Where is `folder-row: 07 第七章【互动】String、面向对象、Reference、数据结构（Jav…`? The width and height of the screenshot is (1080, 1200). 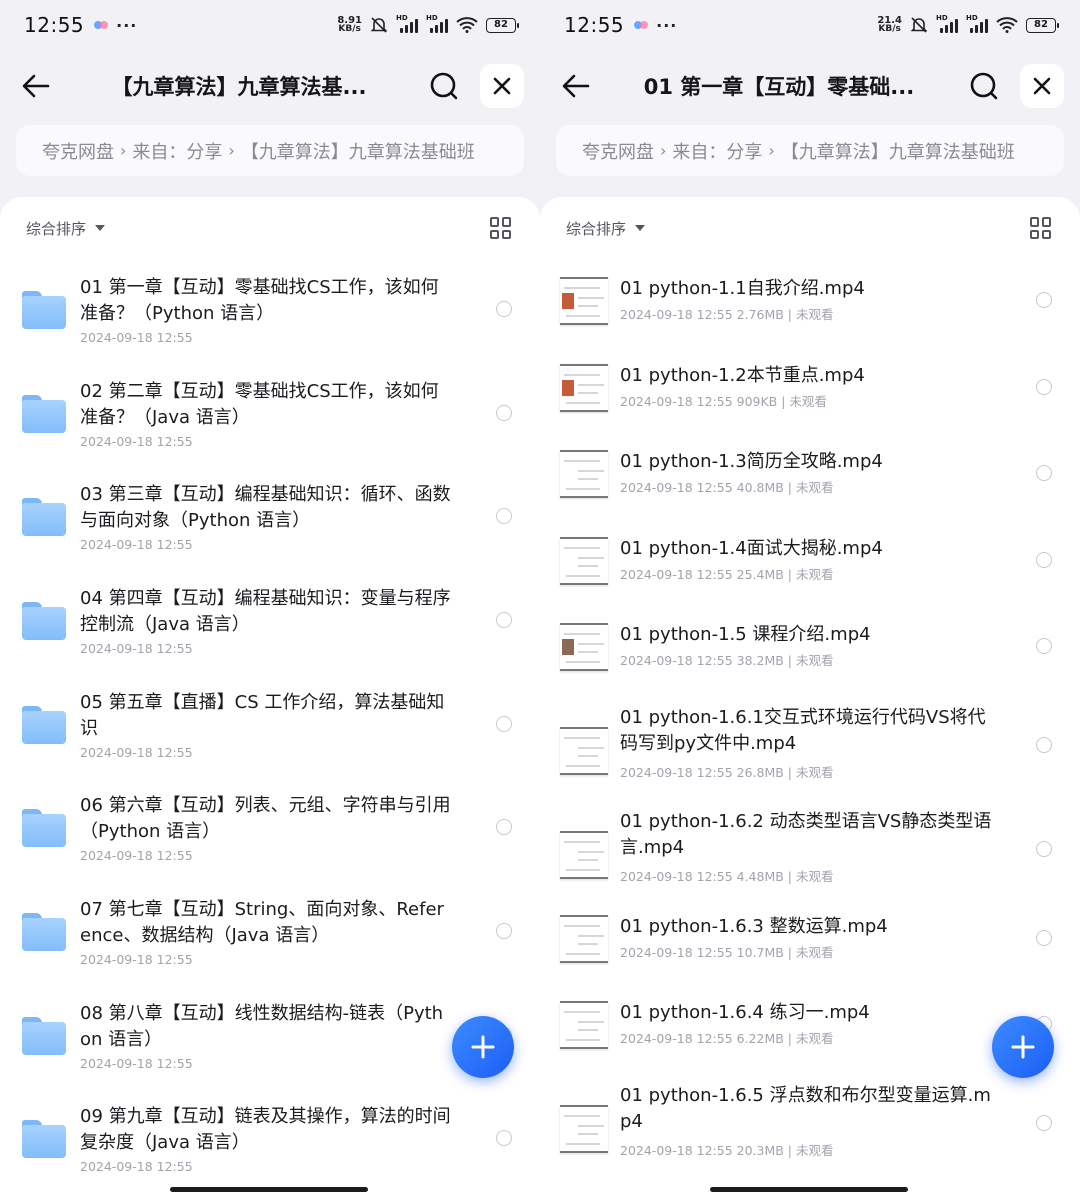 folder-row: 07 第七章【互动】String、面向对象、Reference、数据结构（Jav… is located at coordinates (270, 949).